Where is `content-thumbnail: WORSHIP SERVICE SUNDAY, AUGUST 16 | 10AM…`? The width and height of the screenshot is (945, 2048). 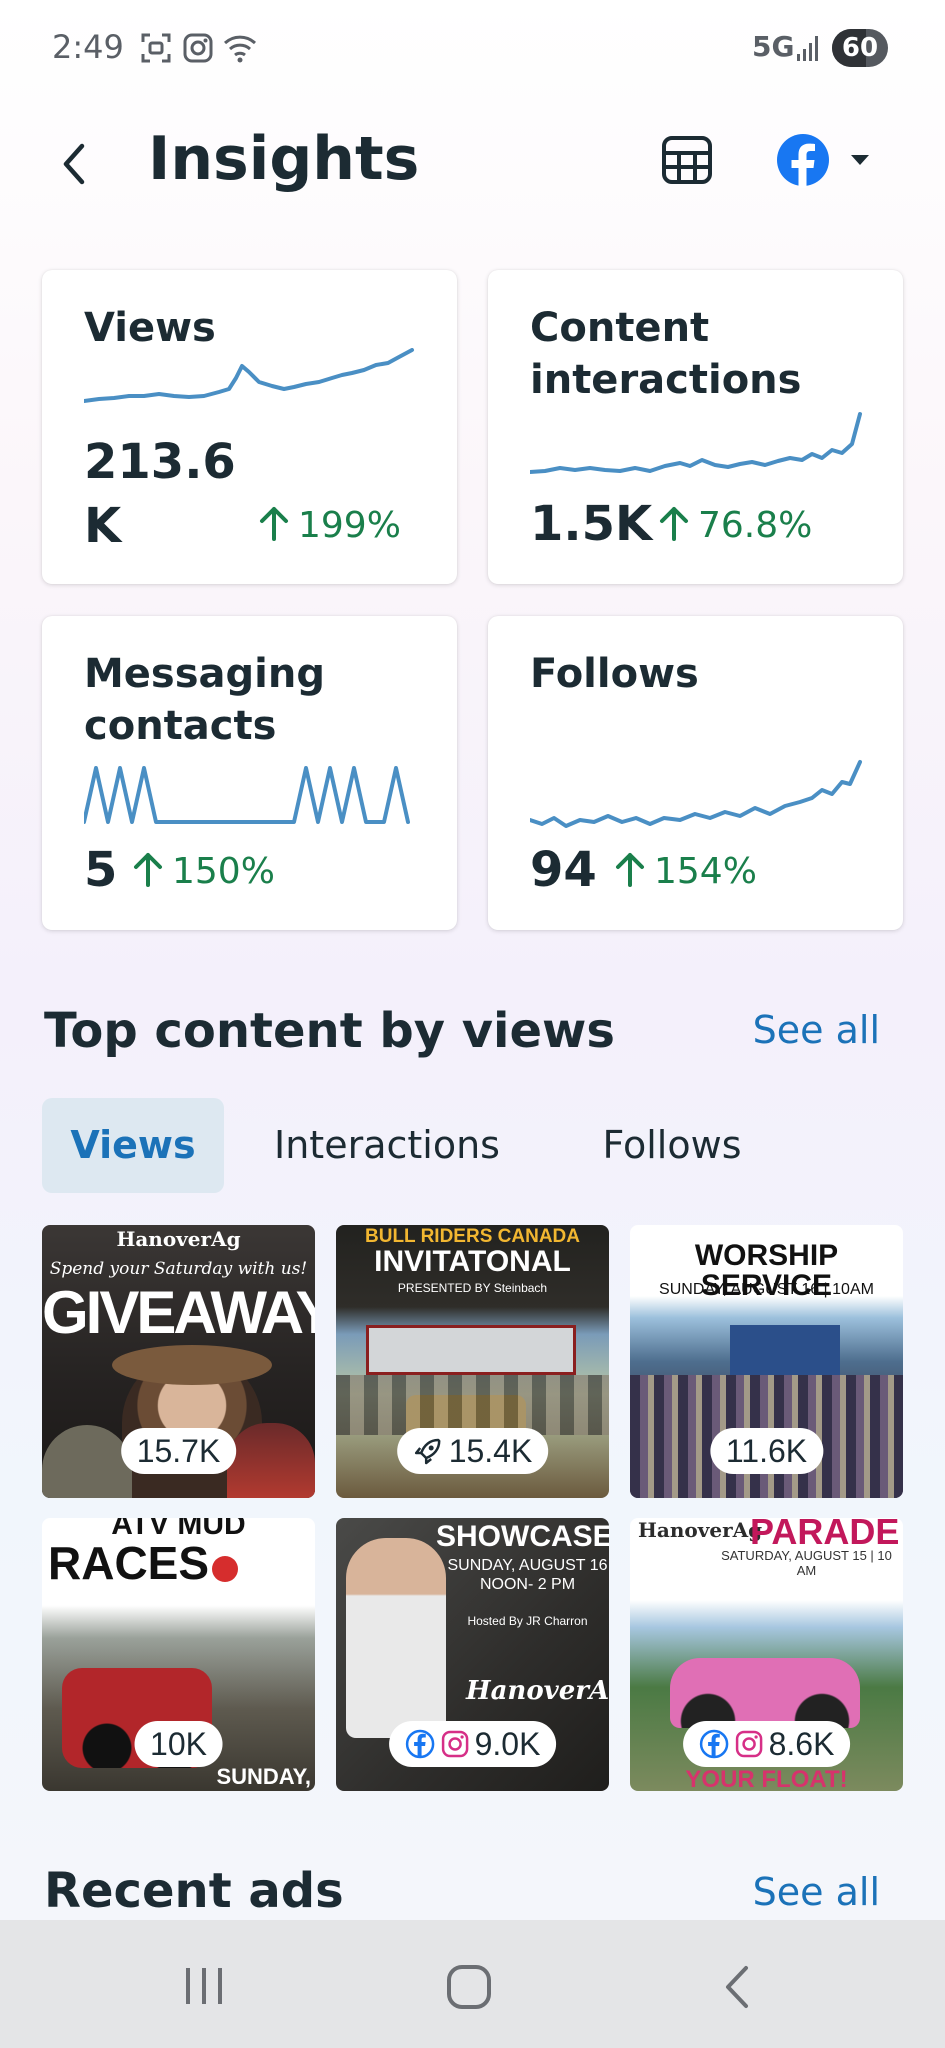
content-thumbnail: WORSHIP SERVICE SUNDAY, AUGUST 16 | 10AM… is located at coordinates (766, 1361).